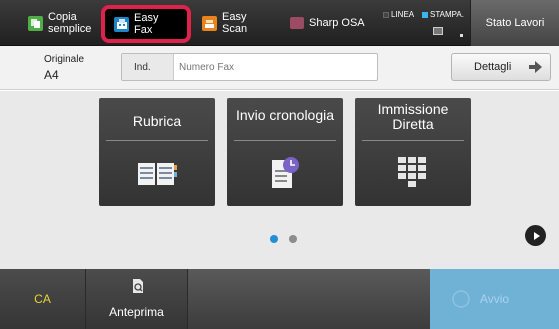 This screenshot has height=329, width=559. Describe the element at coordinates (274, 239) in the screenshot. I see `page-indicator-active` at that location.